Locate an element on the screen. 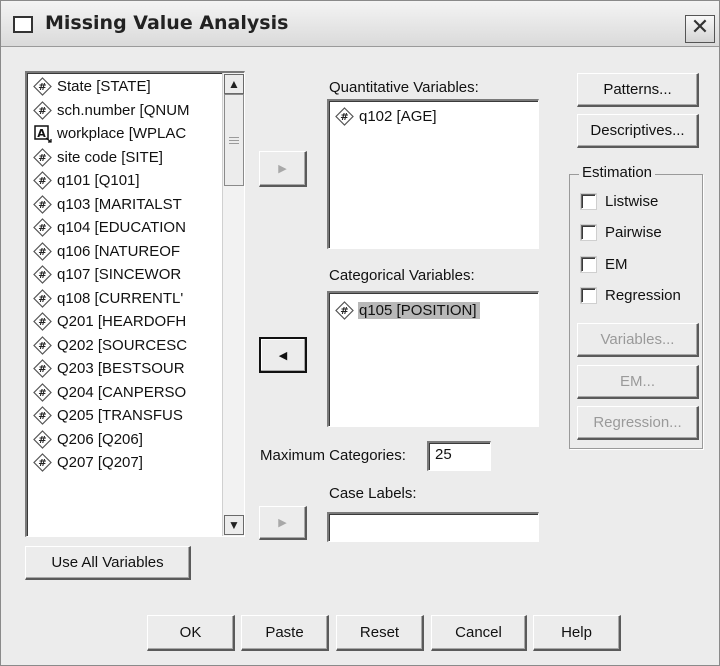  reset-button: Reset is located at coordinates (380, 633).